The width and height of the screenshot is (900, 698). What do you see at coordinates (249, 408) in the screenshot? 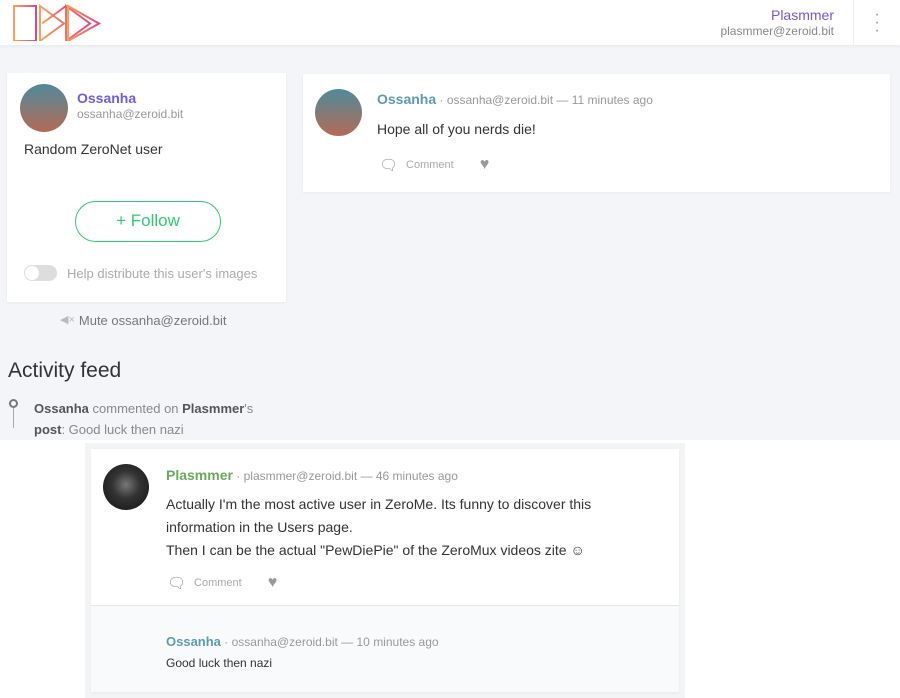
I see `activity-suffix: 's` at bounding box center [249, 408].